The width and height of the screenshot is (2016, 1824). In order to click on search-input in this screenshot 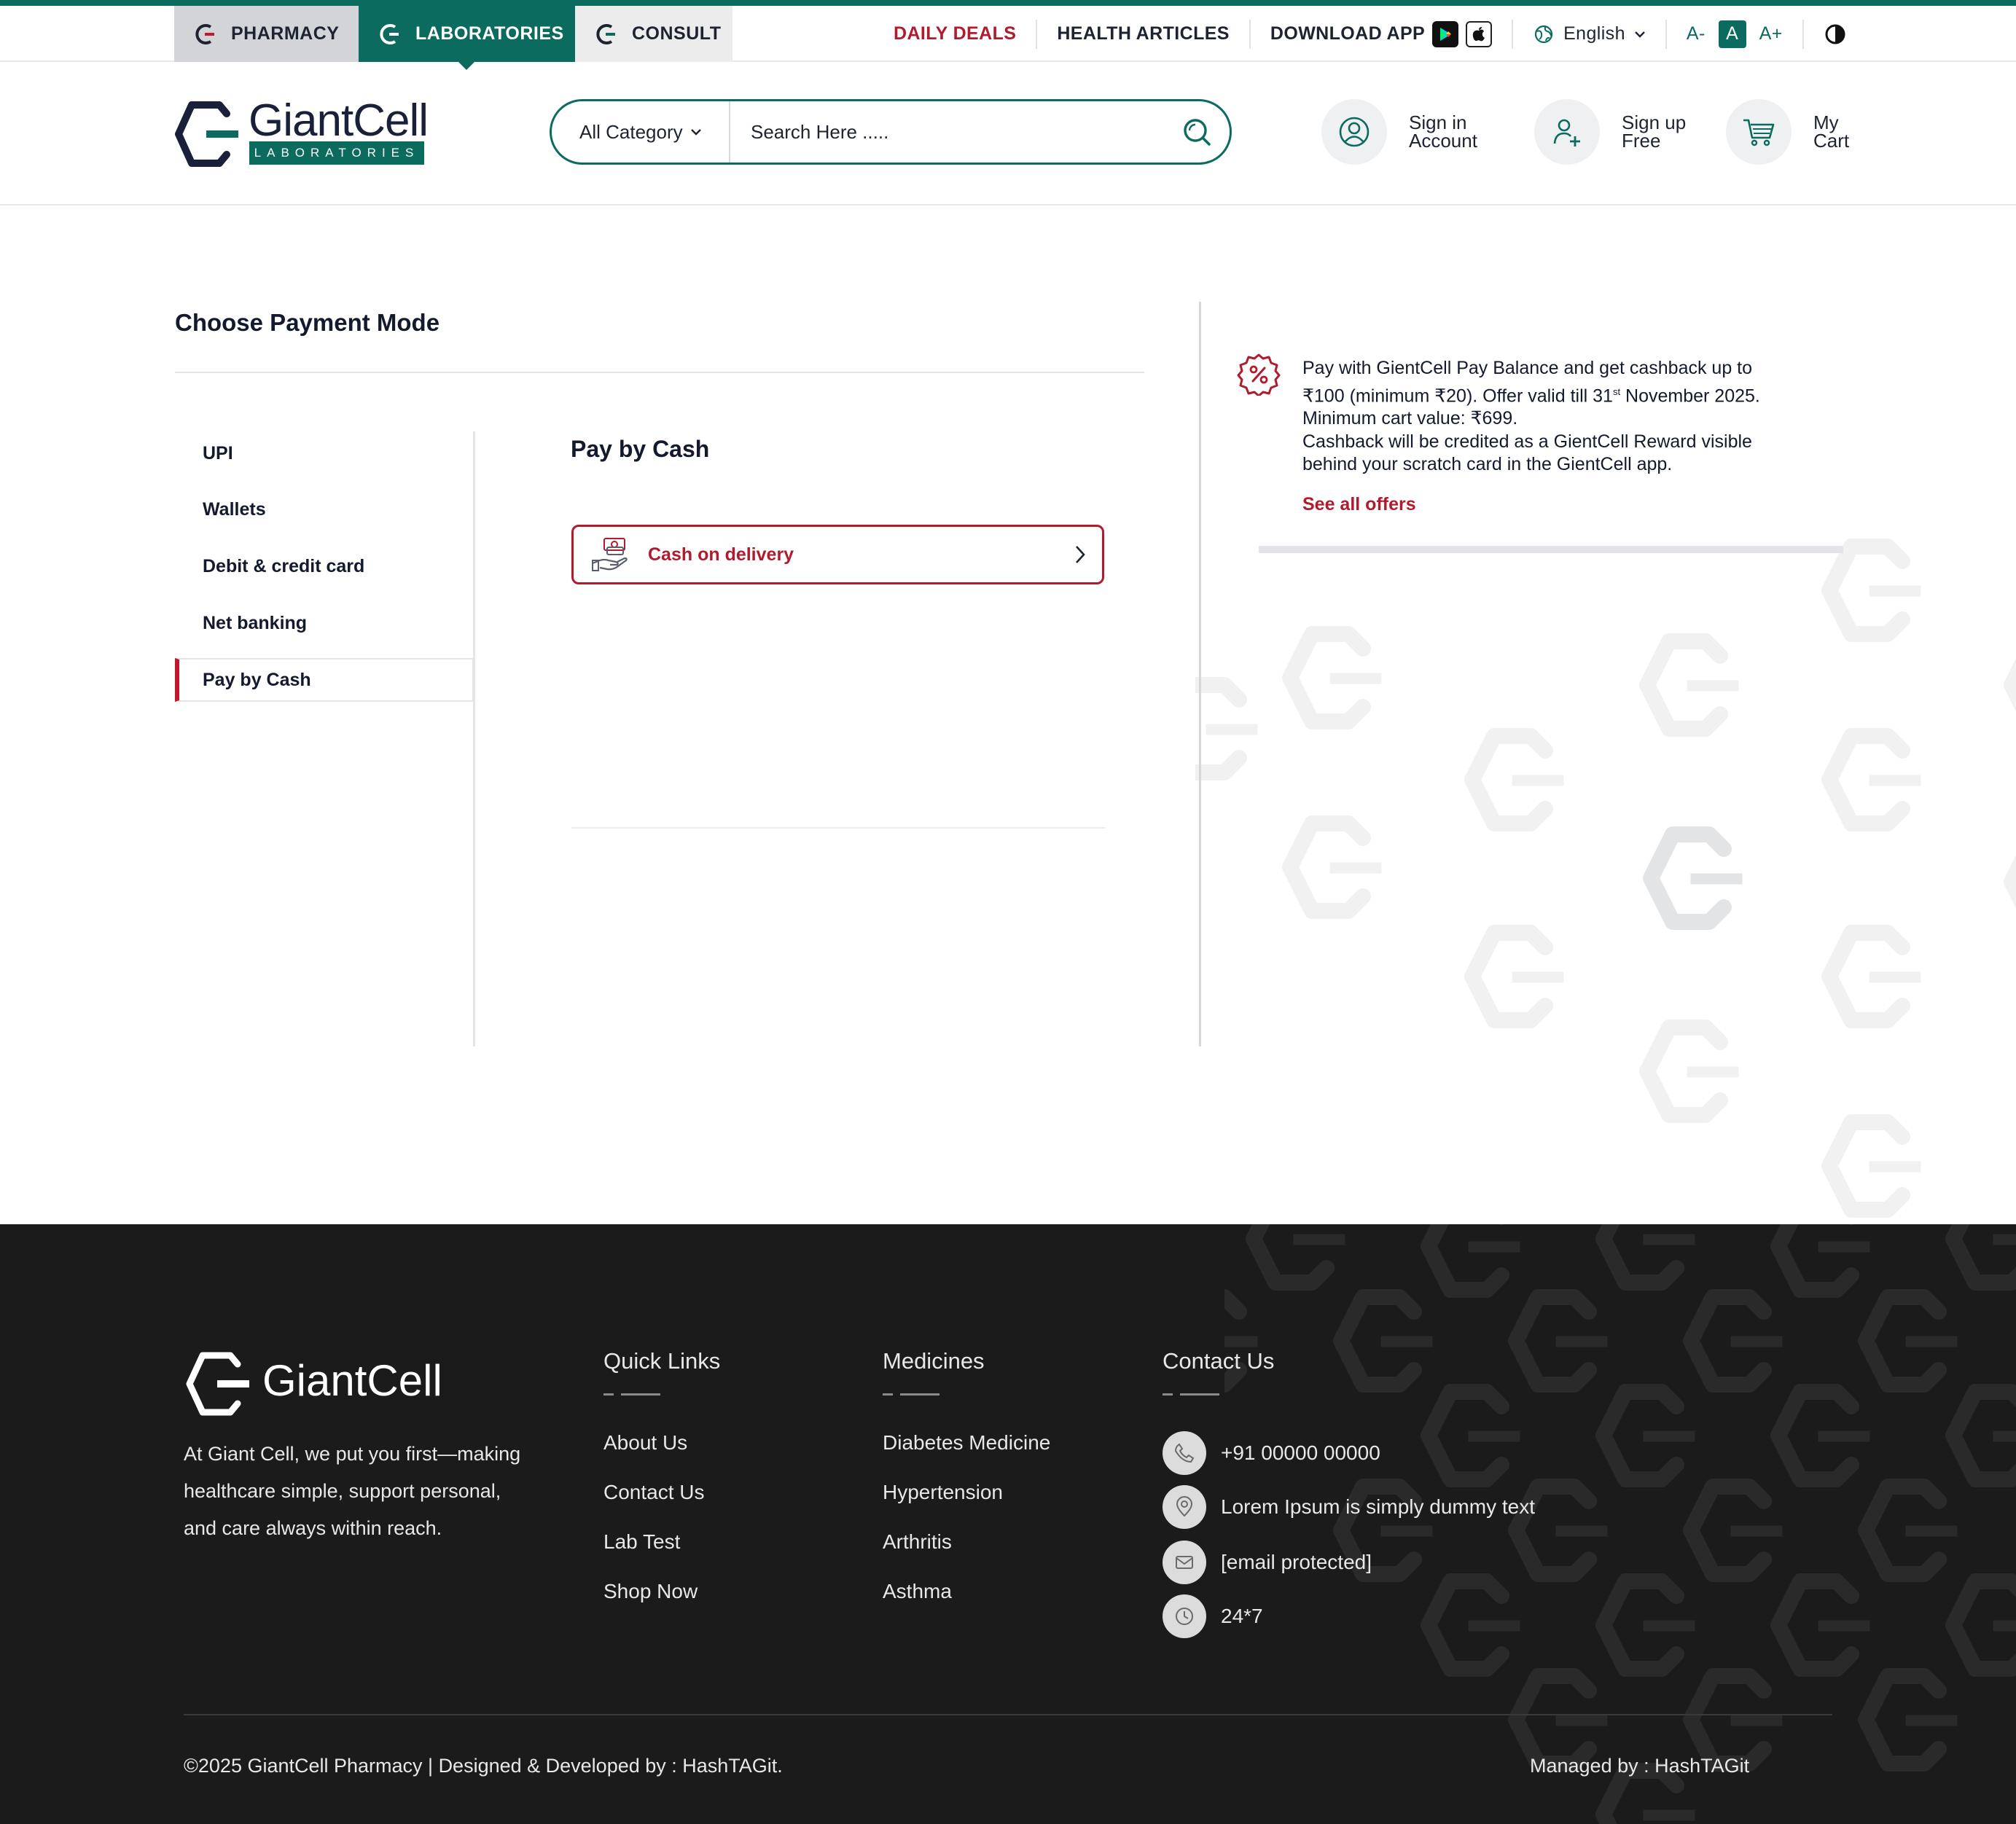, I will do `click(947, 132)`.